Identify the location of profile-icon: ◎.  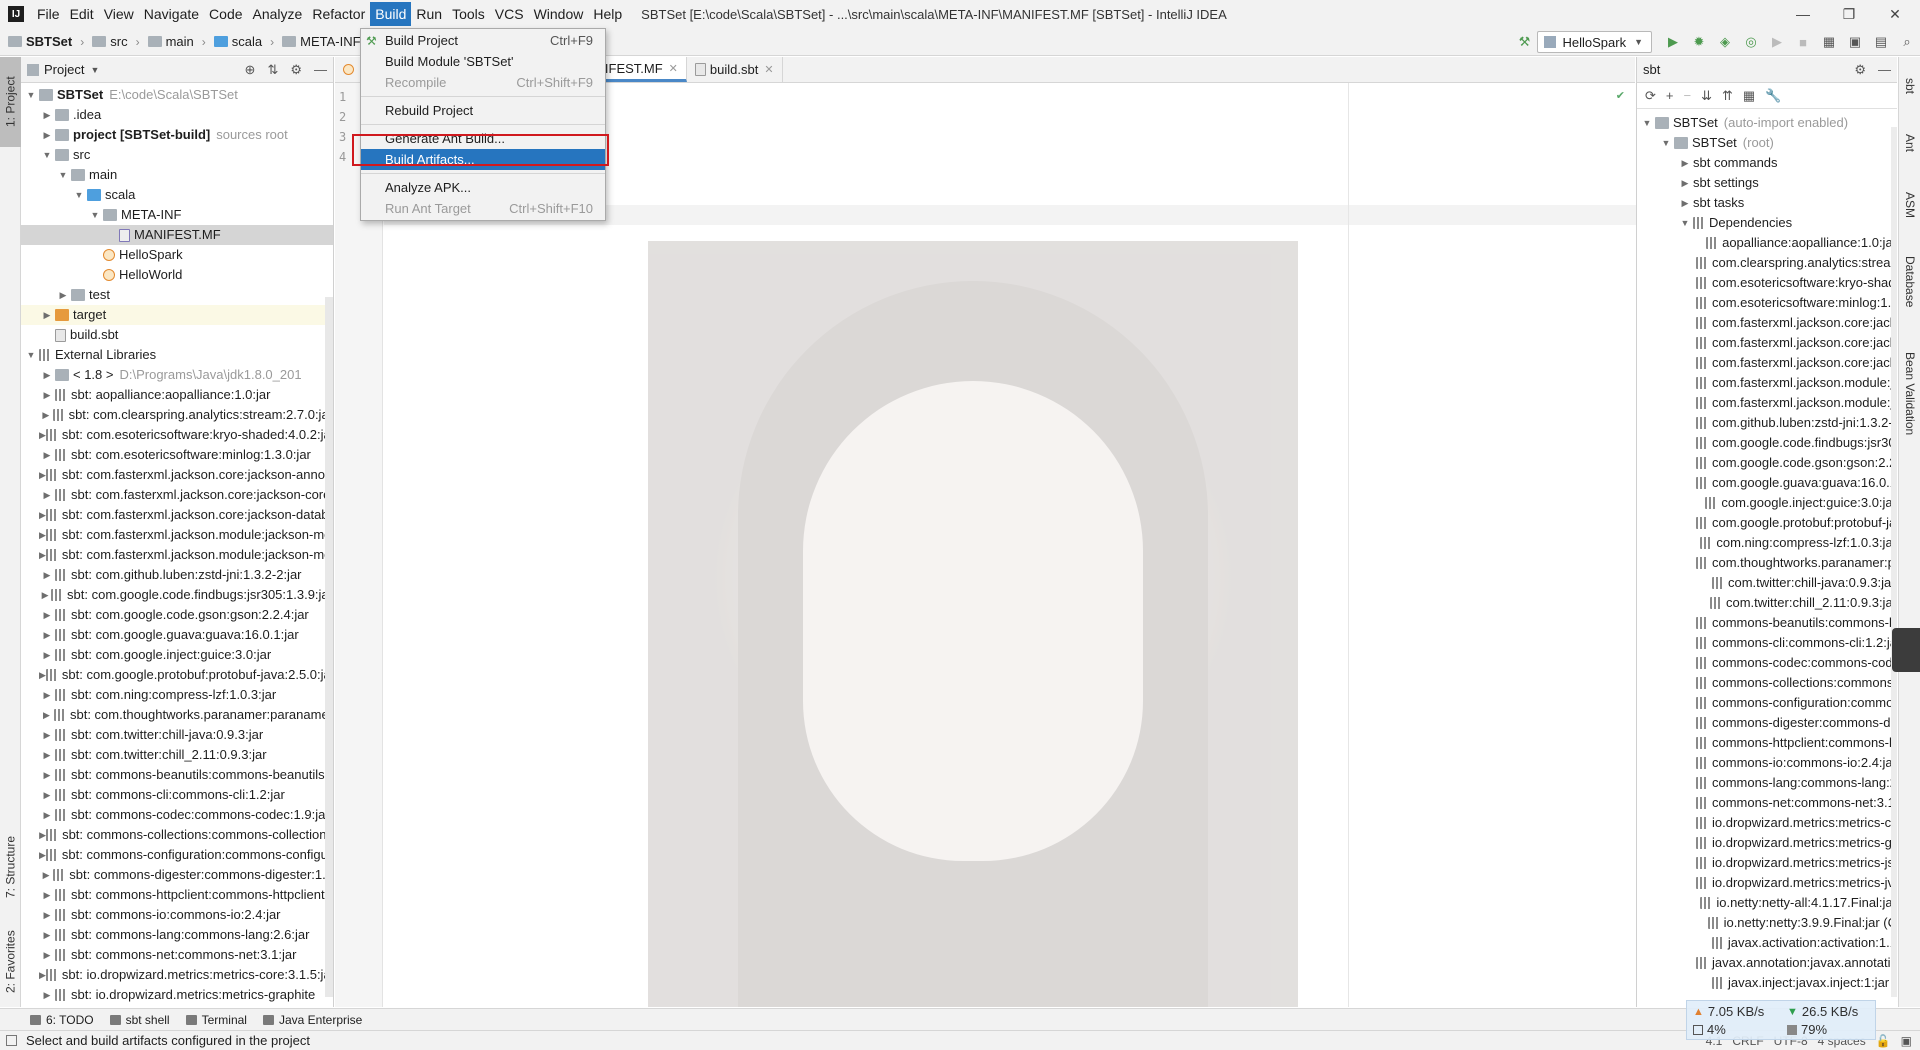
(1751, 42).